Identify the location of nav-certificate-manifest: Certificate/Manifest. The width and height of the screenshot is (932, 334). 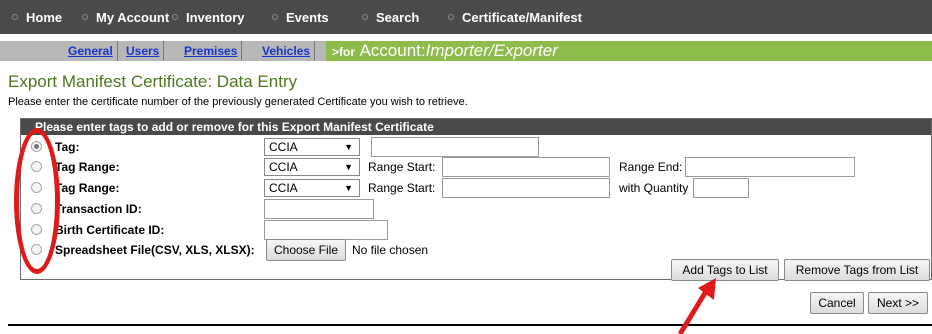
(515, 17).